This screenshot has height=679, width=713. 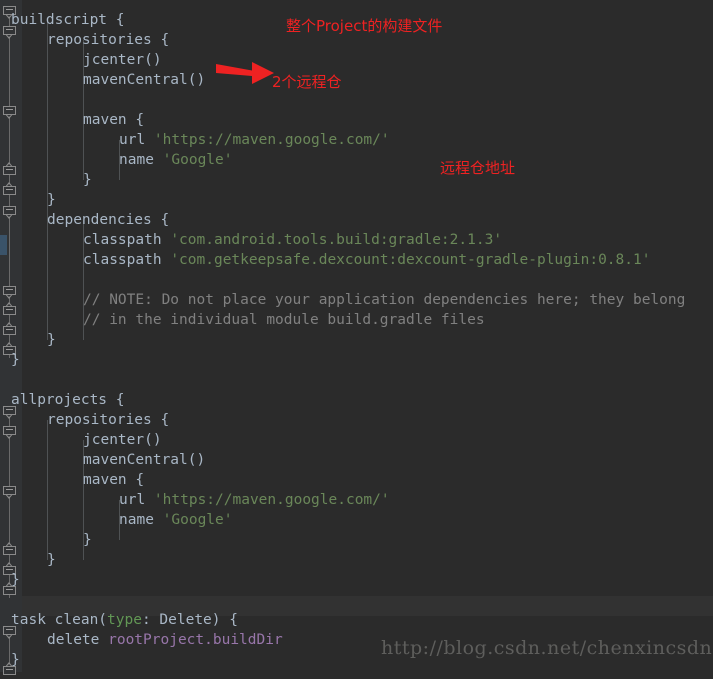 I want to click on code-token: rootProject.buildDir, so click(x=195, y=640).